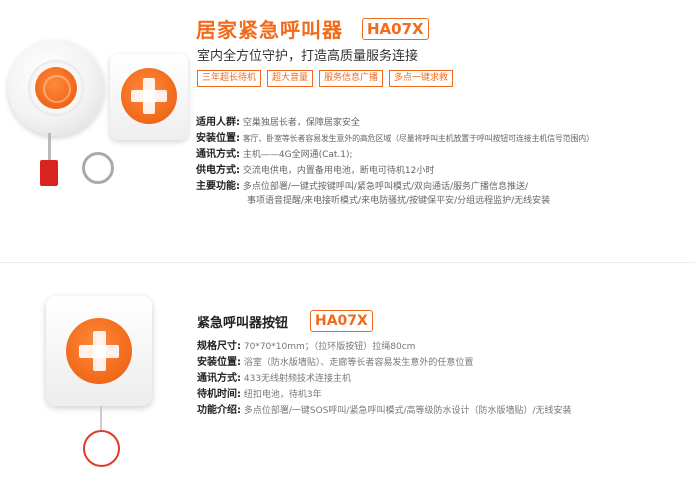 This screenshot has width=695, height=478. Describe the element at coordinates (229, 78) in the screenshot. I see `feature-tag: 三年超长待机` at that location.